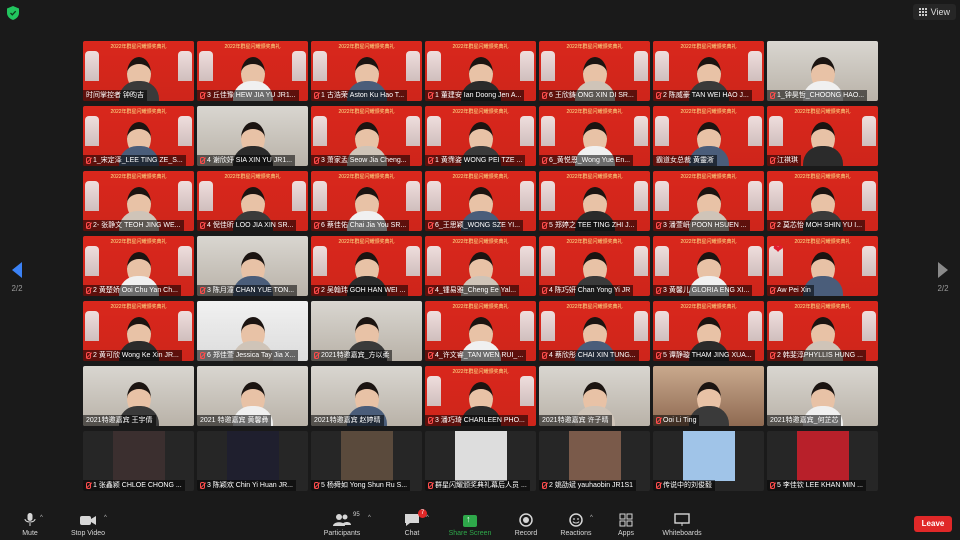 Image resolution: width=960 pixels, height=540 pixels. Describe the element at coordinates (138, 71) in the screenshot. I see `participant-video-tile: 2022年群星闪耀颁奖典礼 时间掌控者 钟昀吉` at that location.